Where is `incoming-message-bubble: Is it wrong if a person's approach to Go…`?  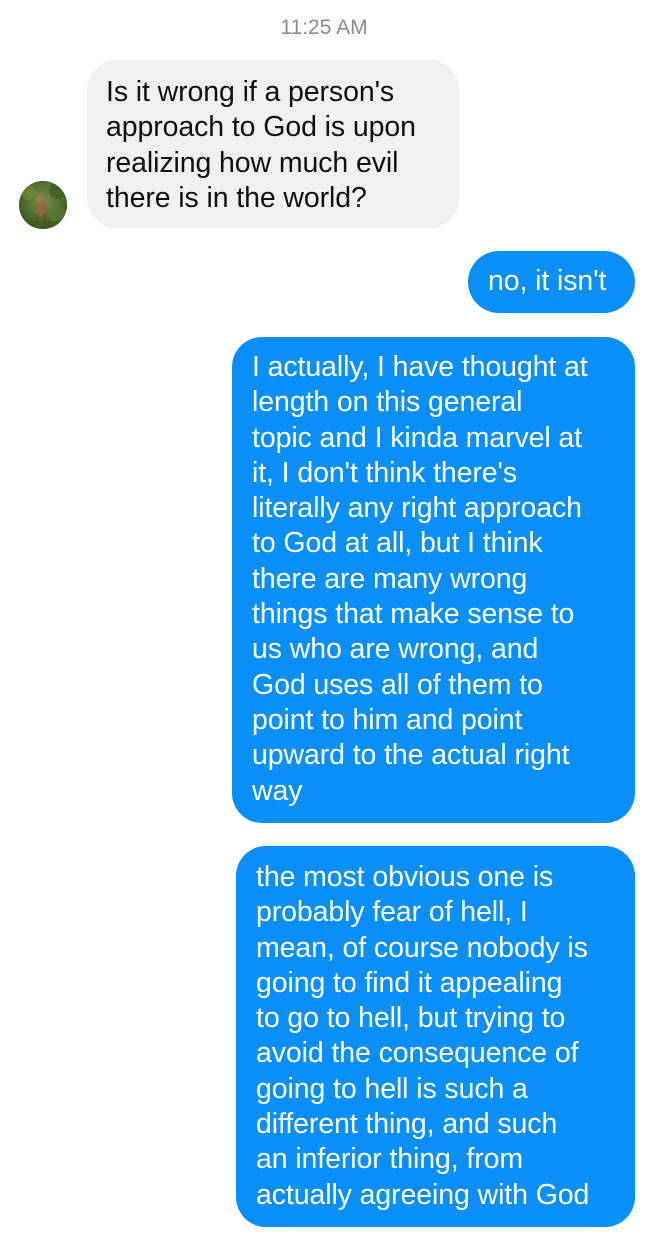
incoming-message-bubble: Is it wrong if a person's approach to Go… is located at coordinates (273, 144).